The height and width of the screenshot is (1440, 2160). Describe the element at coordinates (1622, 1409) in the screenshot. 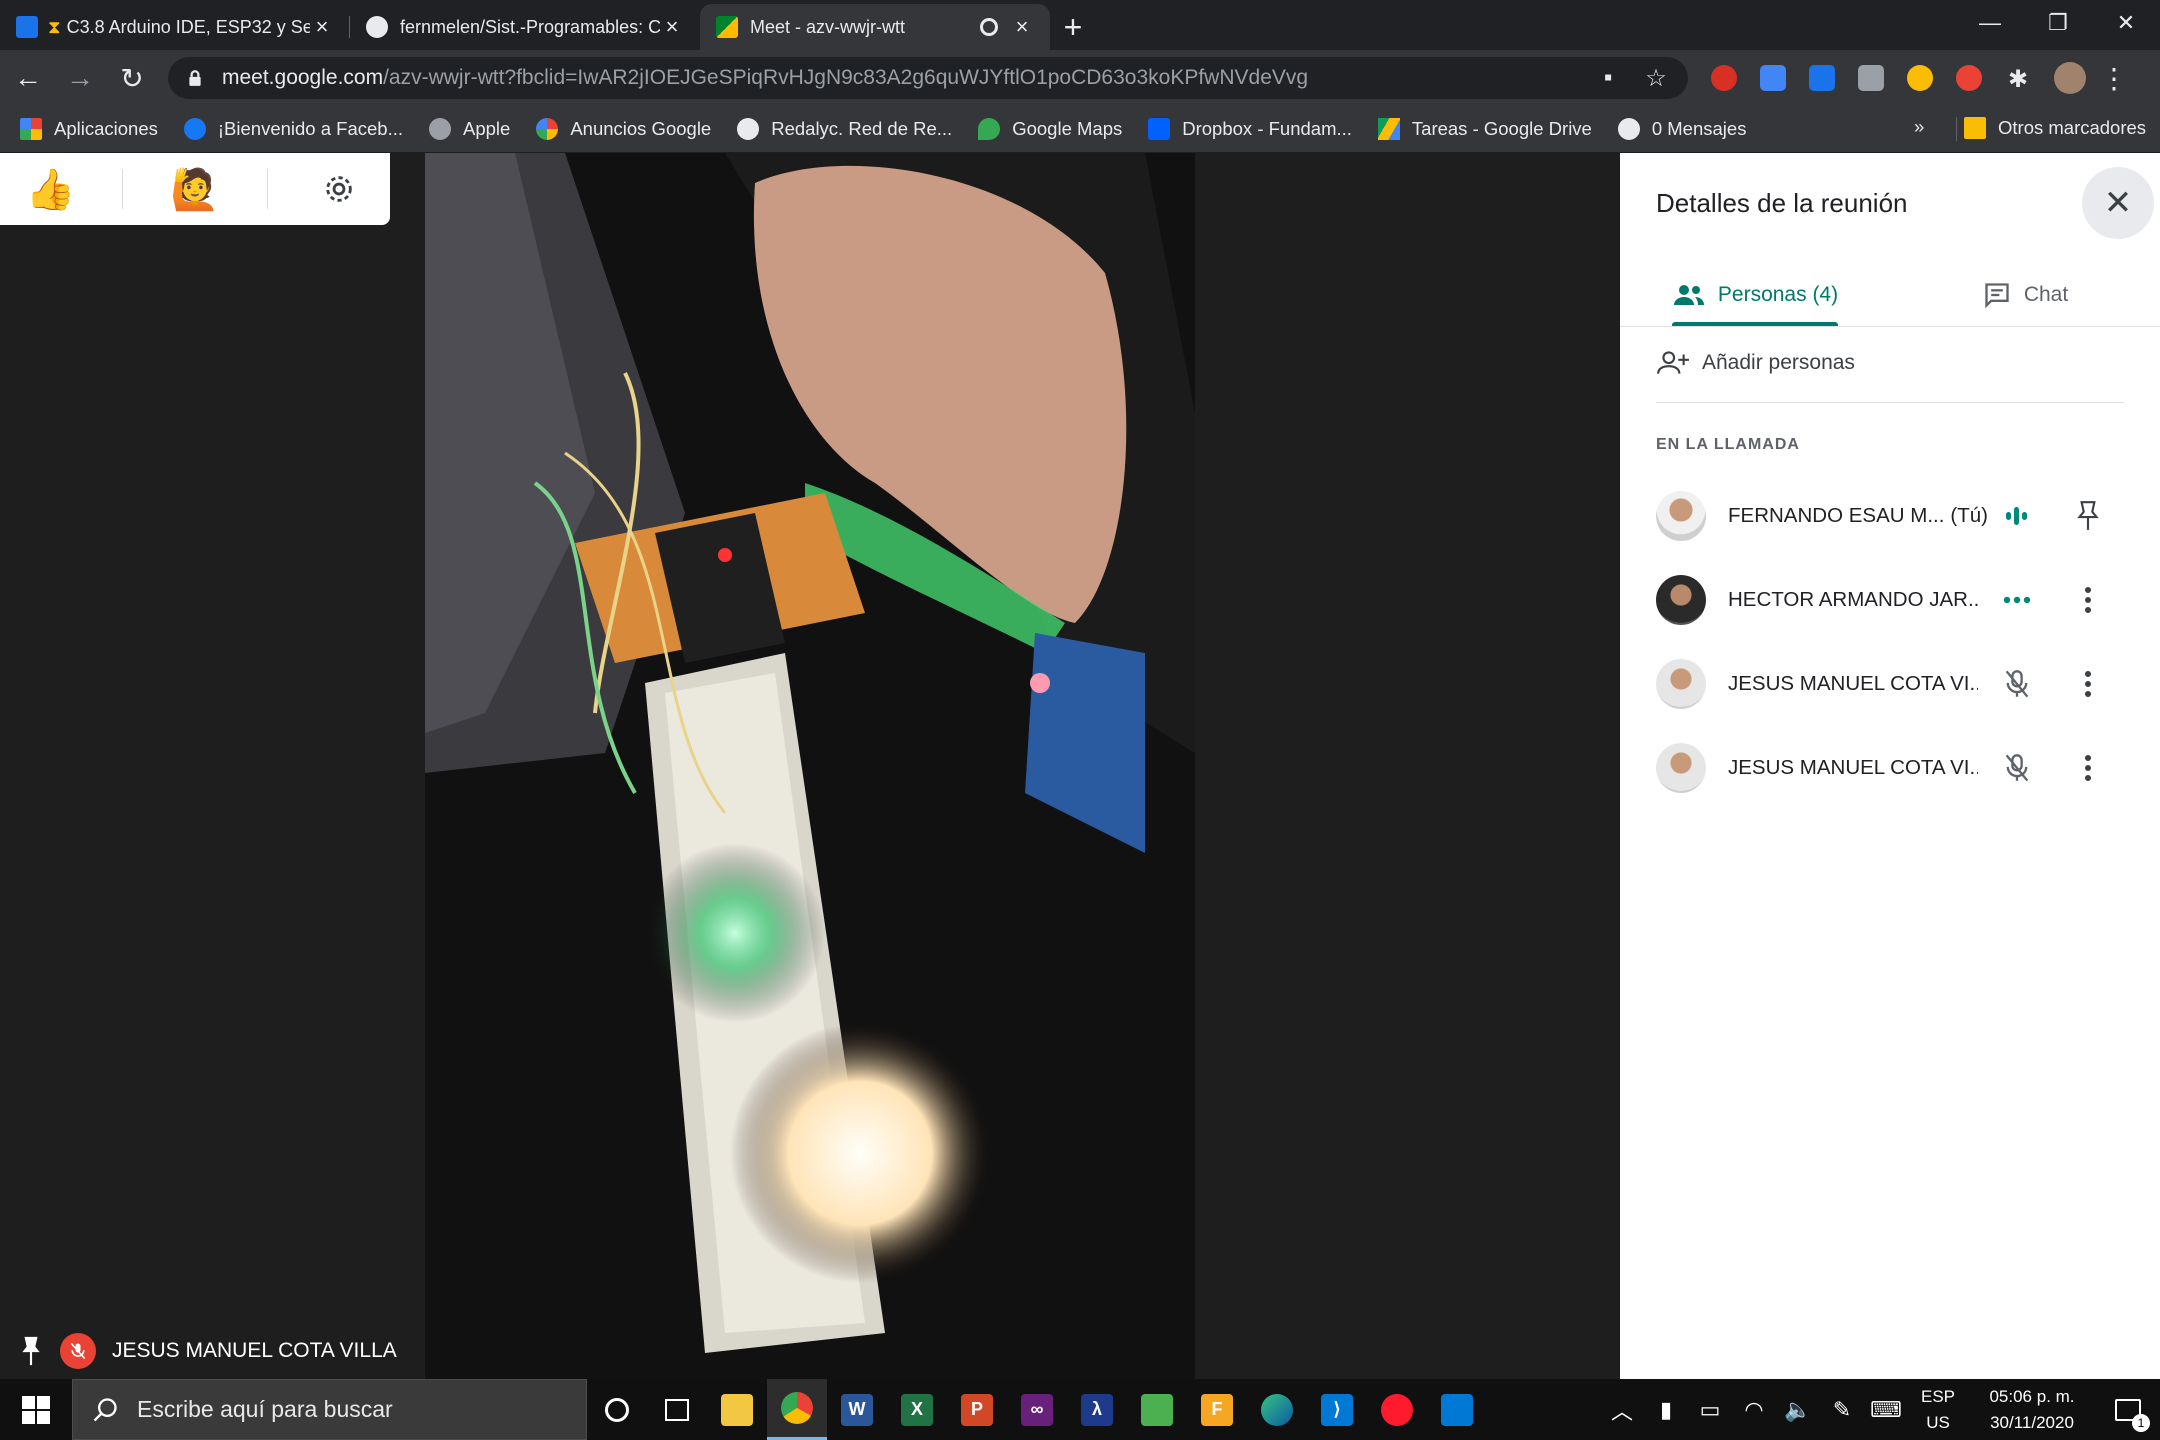

I see `chevron-up-icon: ︿` at that location.